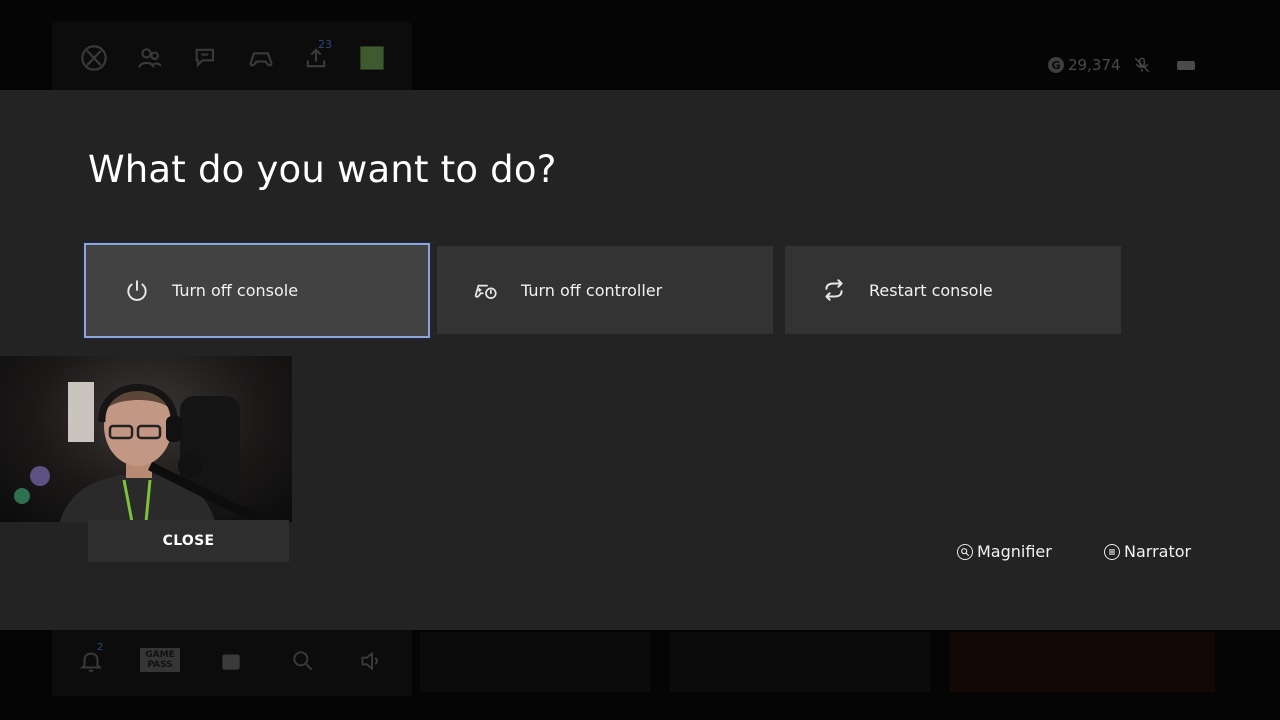 Image resolution: width=1280 pixels, height=720 pixels. I want to click on guide-bottom-bar: 2 GAME PASS, so click(232, 663).